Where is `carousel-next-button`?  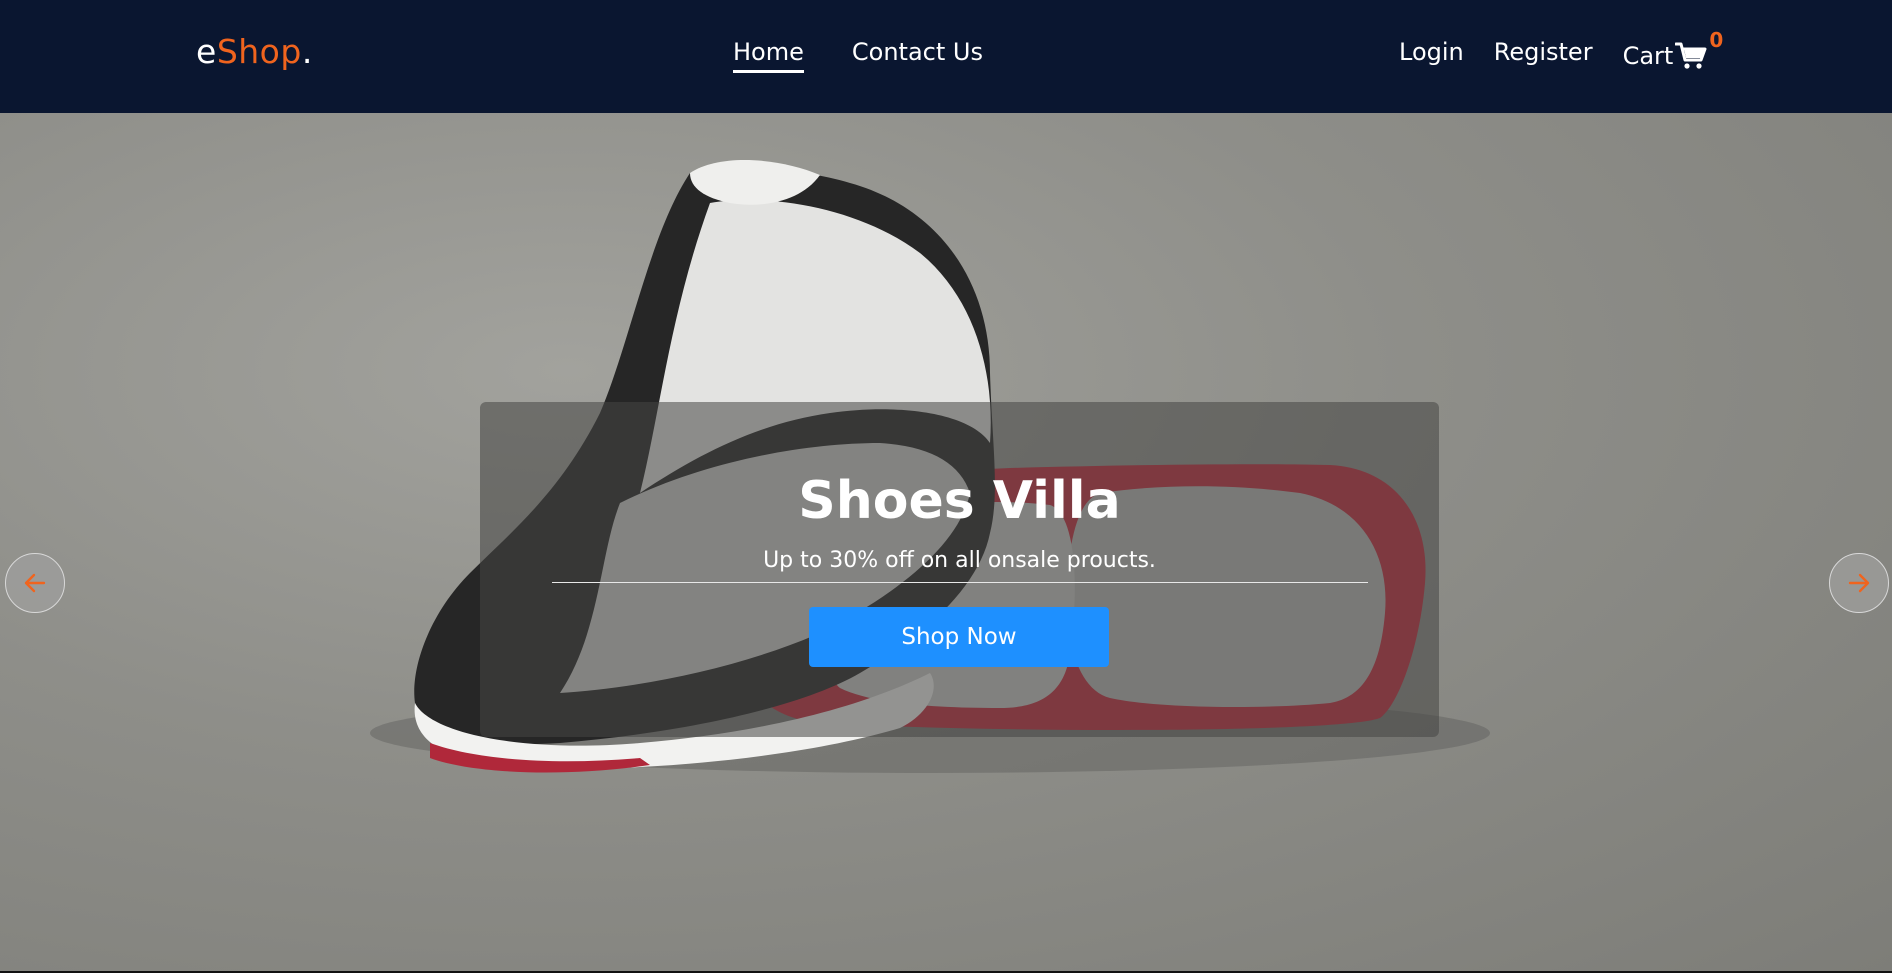
carousel-next-button is located at coordinates (1859, 583).